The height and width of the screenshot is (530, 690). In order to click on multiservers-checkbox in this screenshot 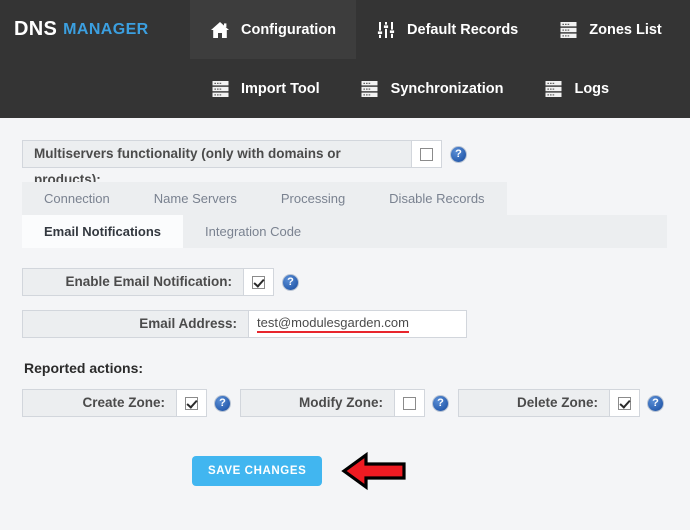, I will do `click(426, 154)`.